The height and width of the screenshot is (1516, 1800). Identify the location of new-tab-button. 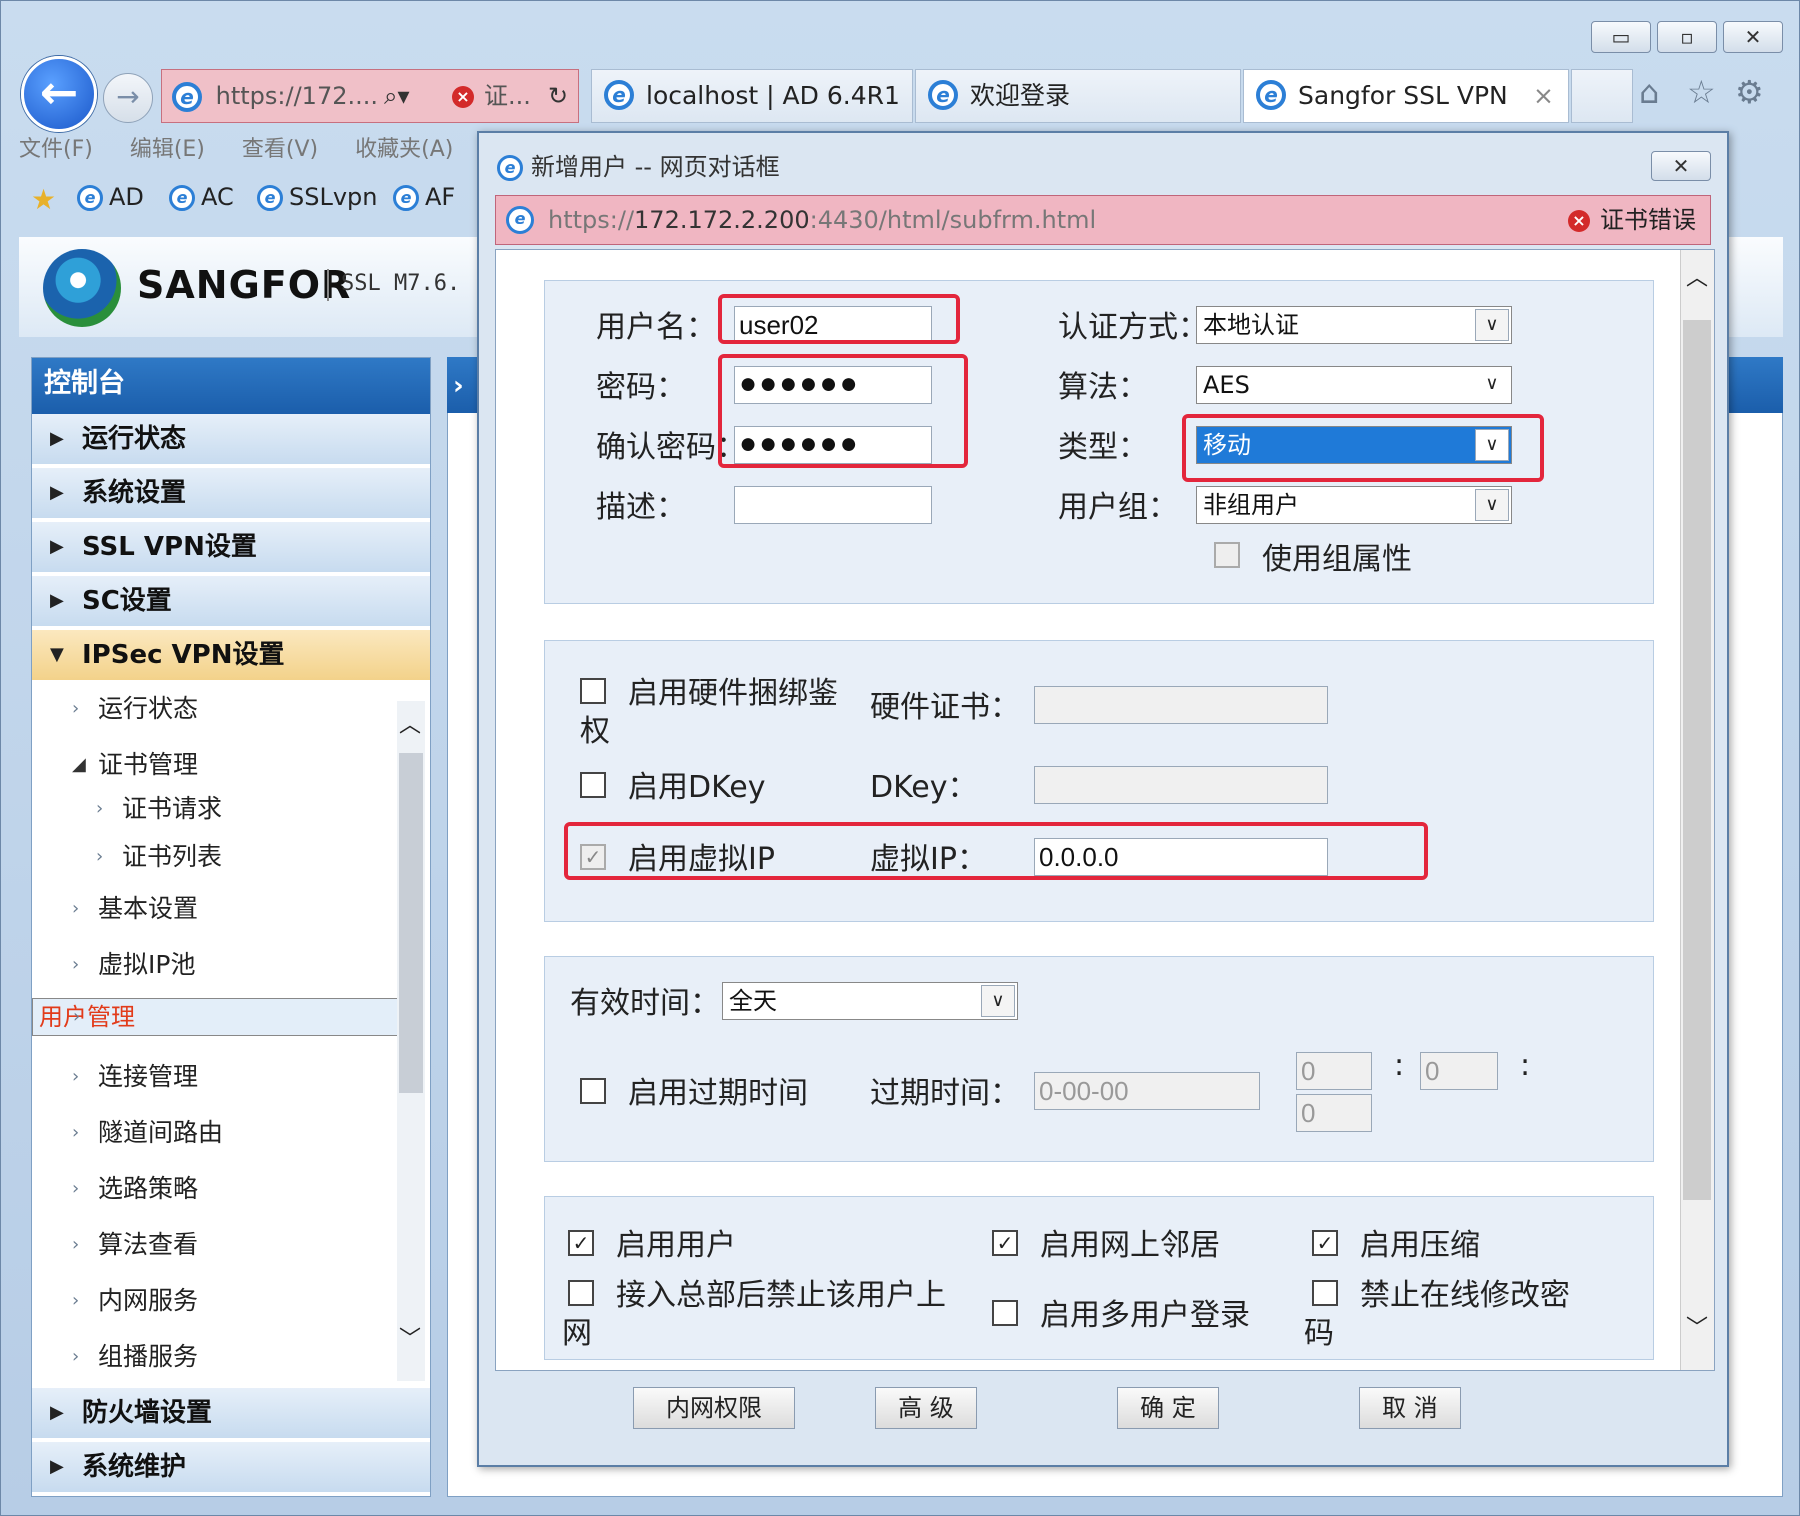
(1602, 96).